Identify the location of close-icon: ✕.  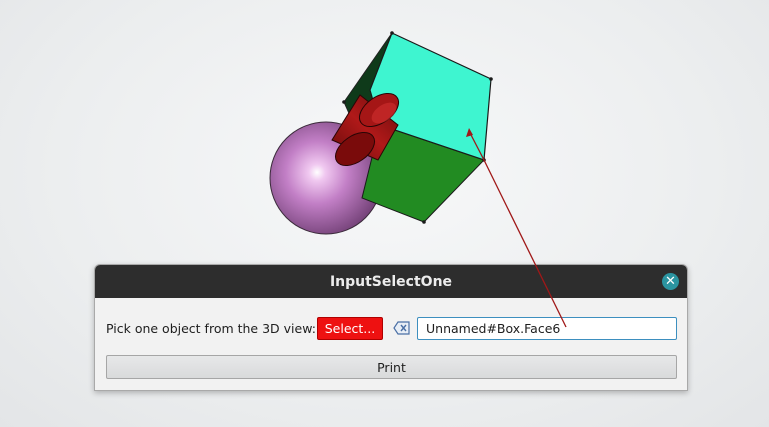
(670, 281).